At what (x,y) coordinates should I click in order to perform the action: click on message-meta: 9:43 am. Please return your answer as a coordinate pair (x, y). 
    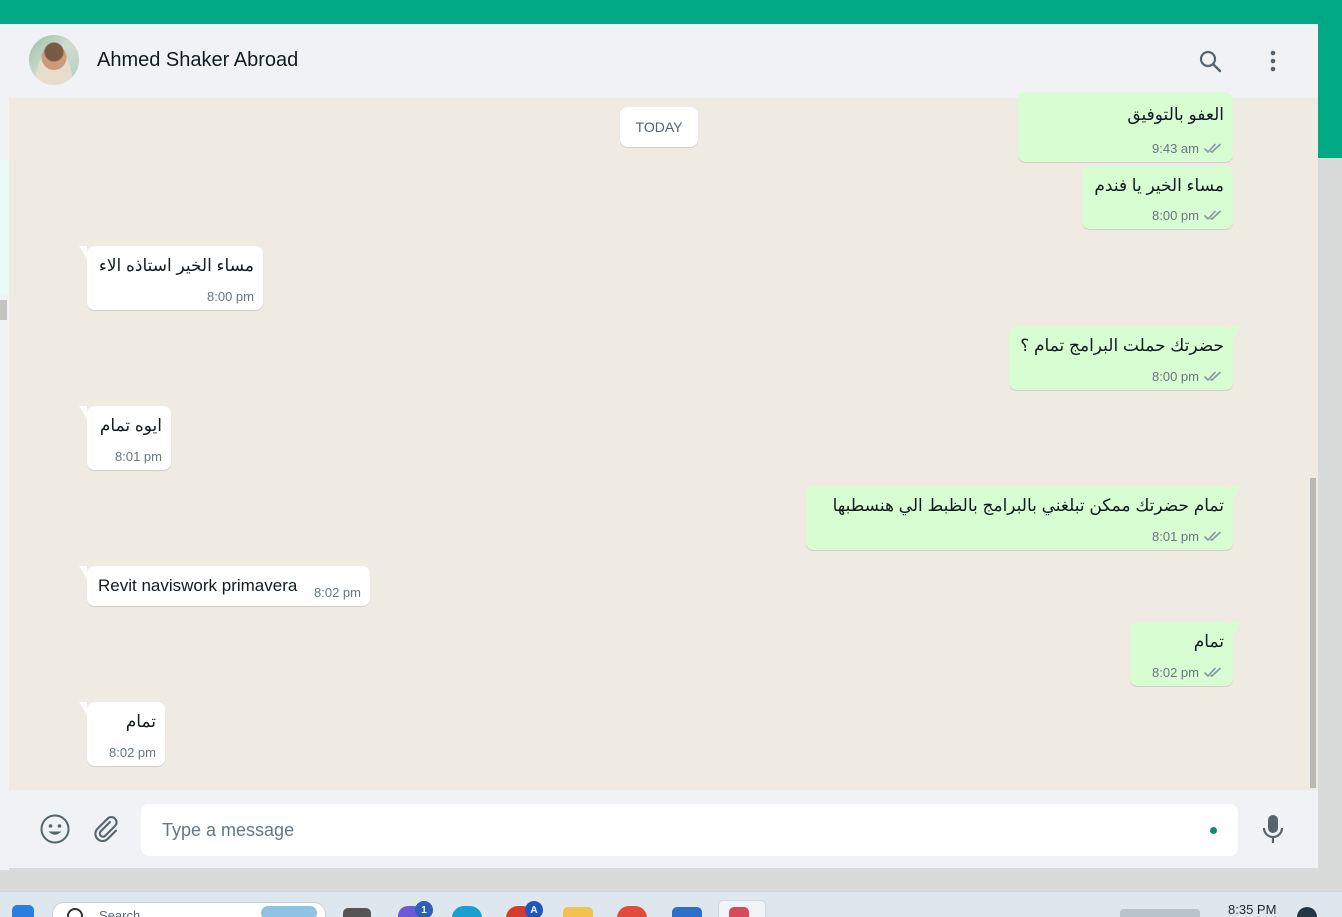
    Looking at the image, I should click on (1187, 148).